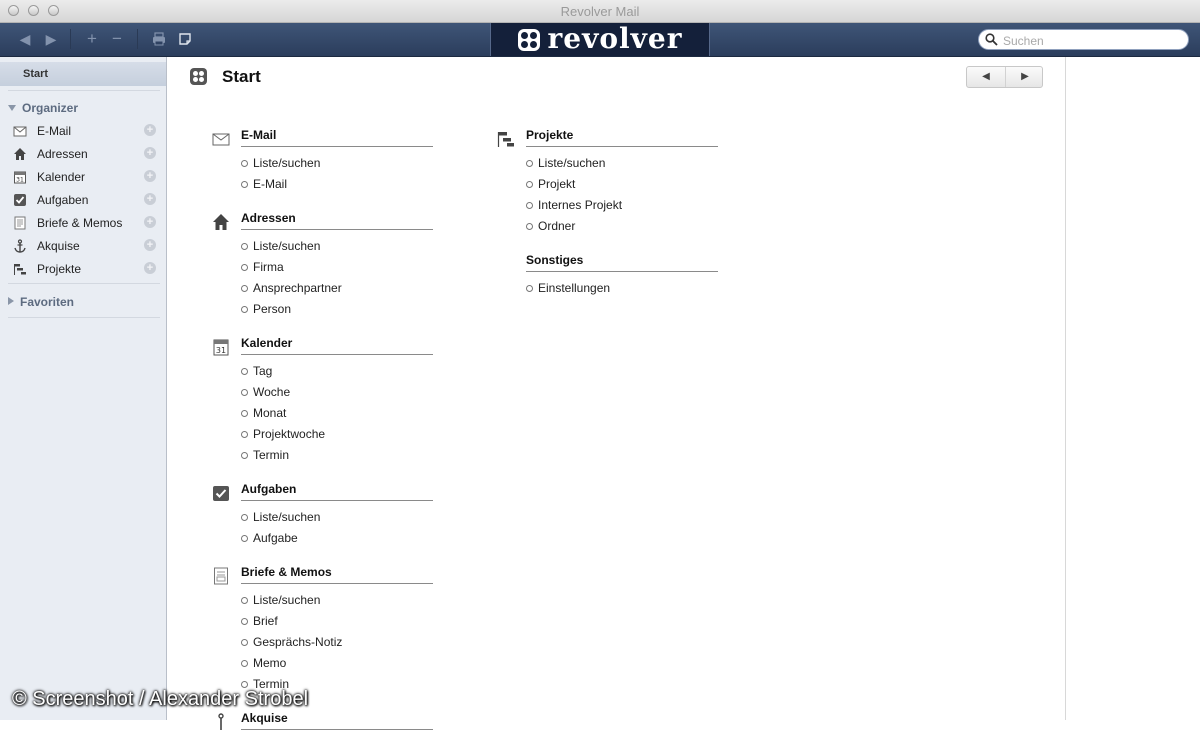  I want to click on calendar-icon: 31, so click(20, 177).